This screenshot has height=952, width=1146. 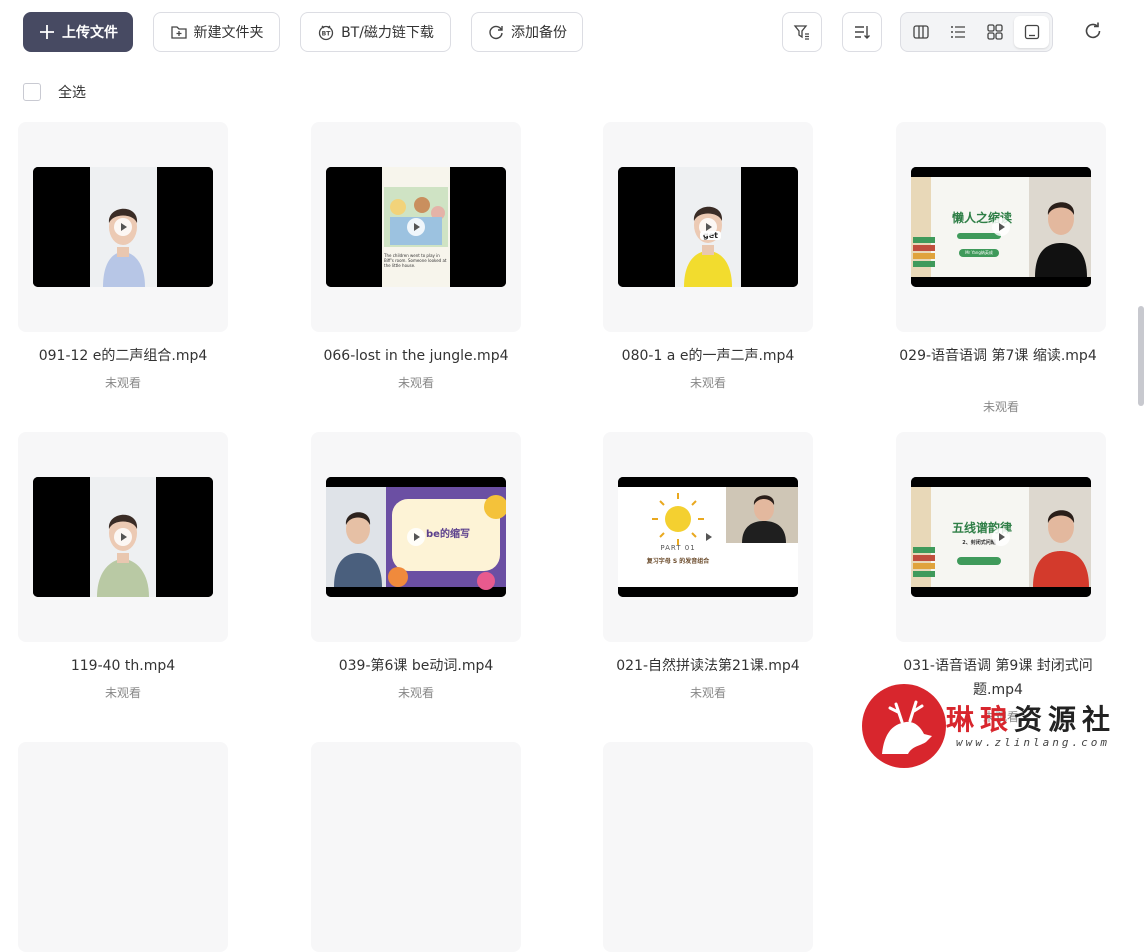 I want to click on video-thumbnail: get, so click(x=708, y=227).